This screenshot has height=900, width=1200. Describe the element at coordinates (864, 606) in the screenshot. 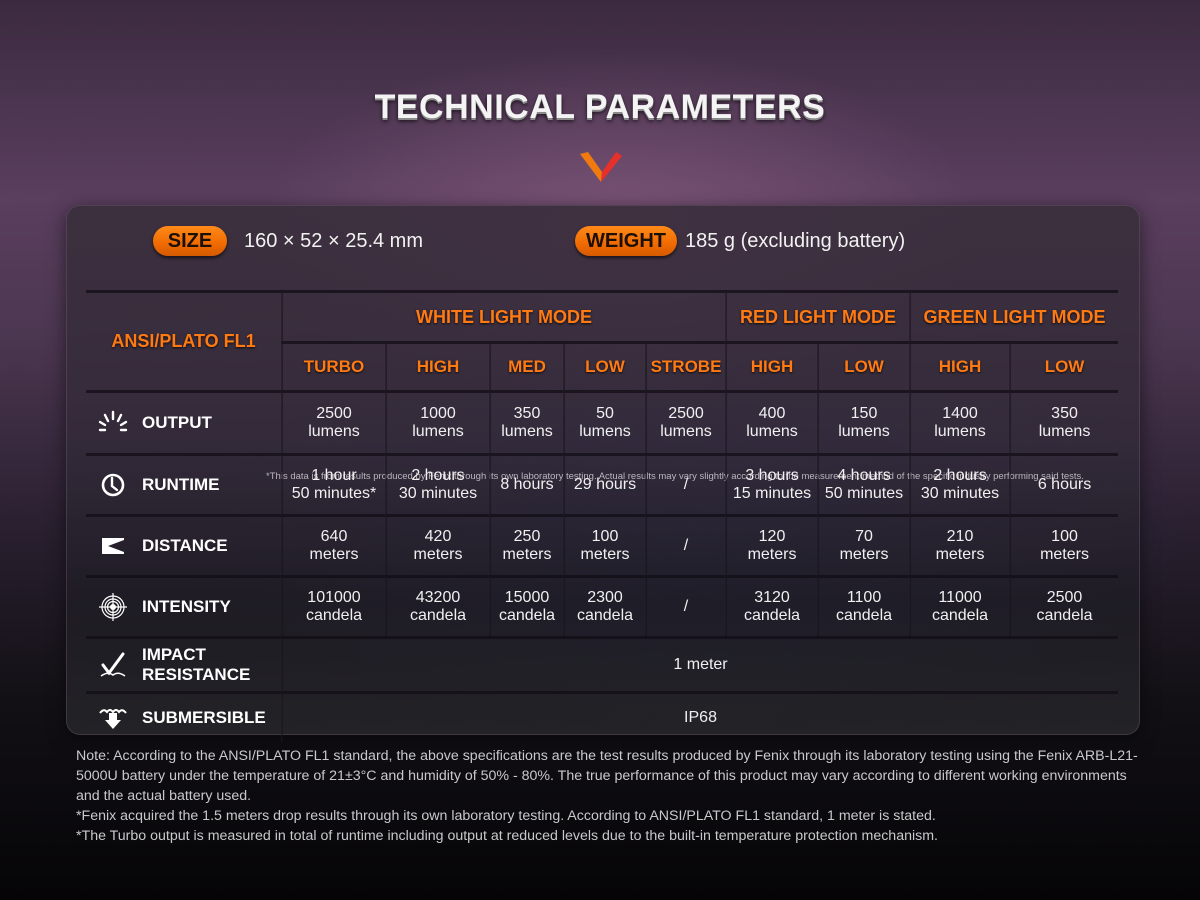

I see `table-cell: 1100 candela` at that location.